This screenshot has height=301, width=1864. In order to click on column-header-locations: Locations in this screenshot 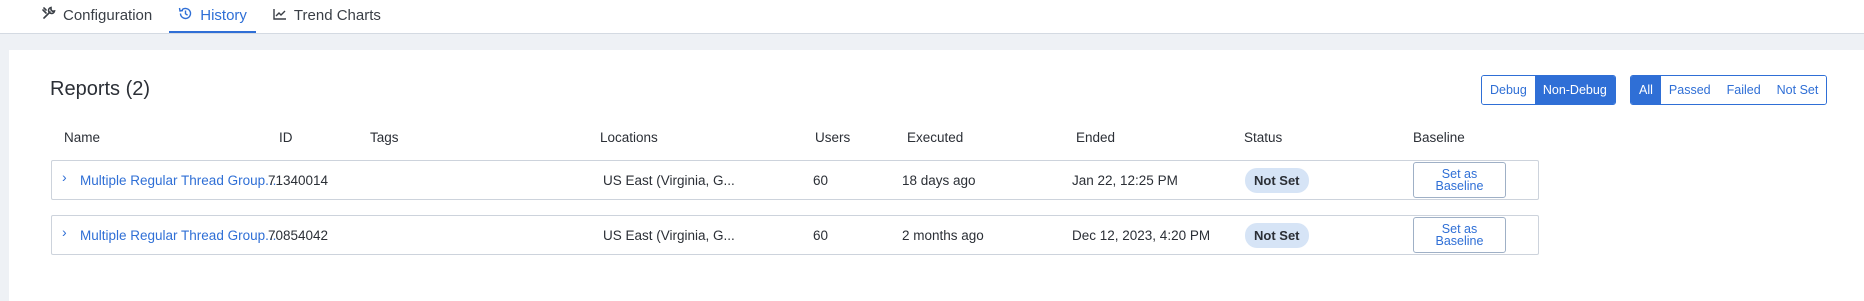, I will do `click(629, 137)`.